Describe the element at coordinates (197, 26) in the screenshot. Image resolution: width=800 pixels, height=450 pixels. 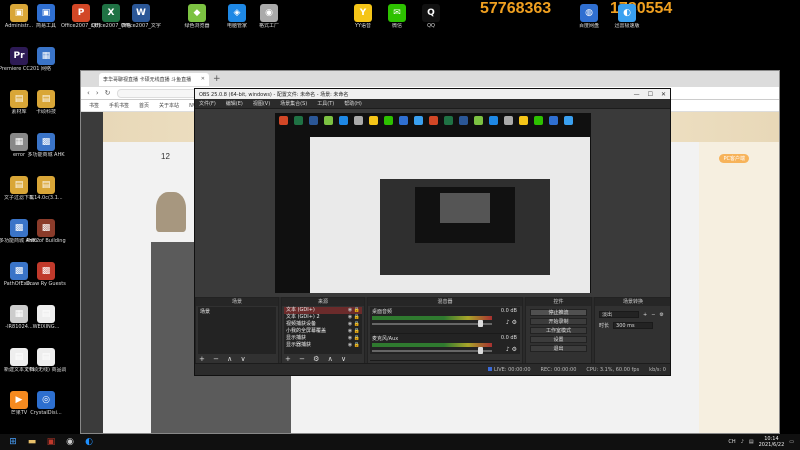
I see `desktop-icon-label: 绿色浏览器` at that location.